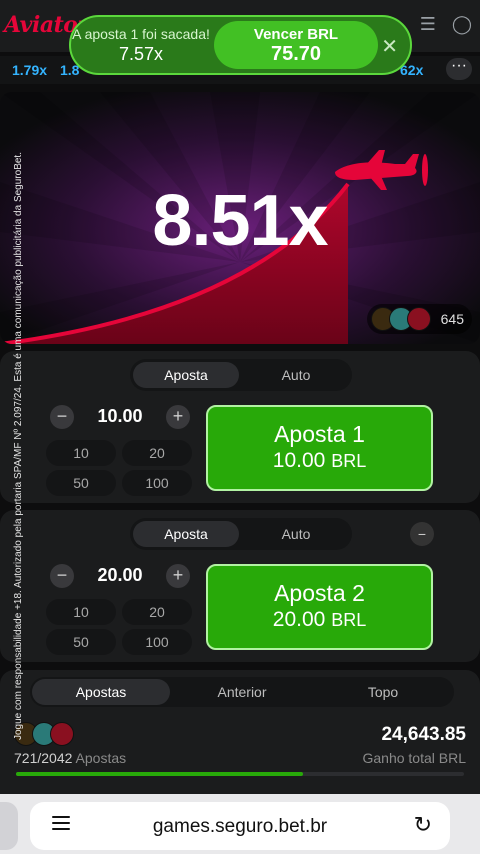  I want to click on toast-win-badge: Vencer BRL 75.70, so click(296, 45).